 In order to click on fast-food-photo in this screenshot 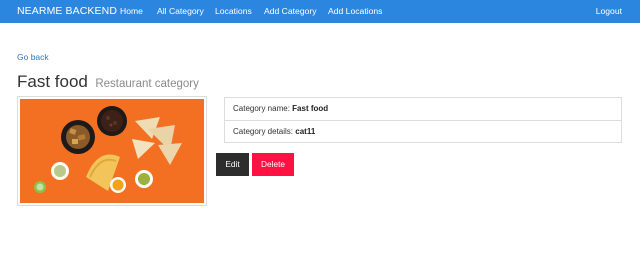, I will do `click(112, 151)`.